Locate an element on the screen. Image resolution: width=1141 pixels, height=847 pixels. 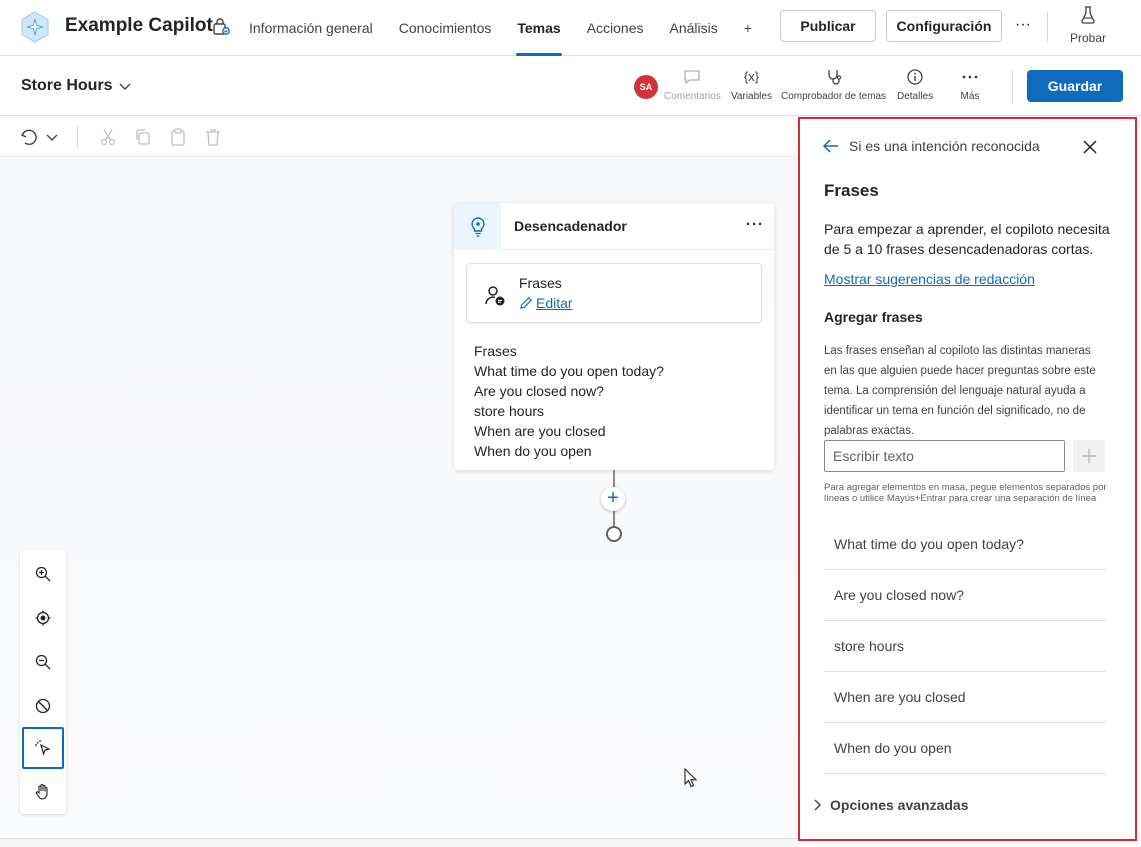
topic-name: Store Hours is located at coordinates (67, 86).